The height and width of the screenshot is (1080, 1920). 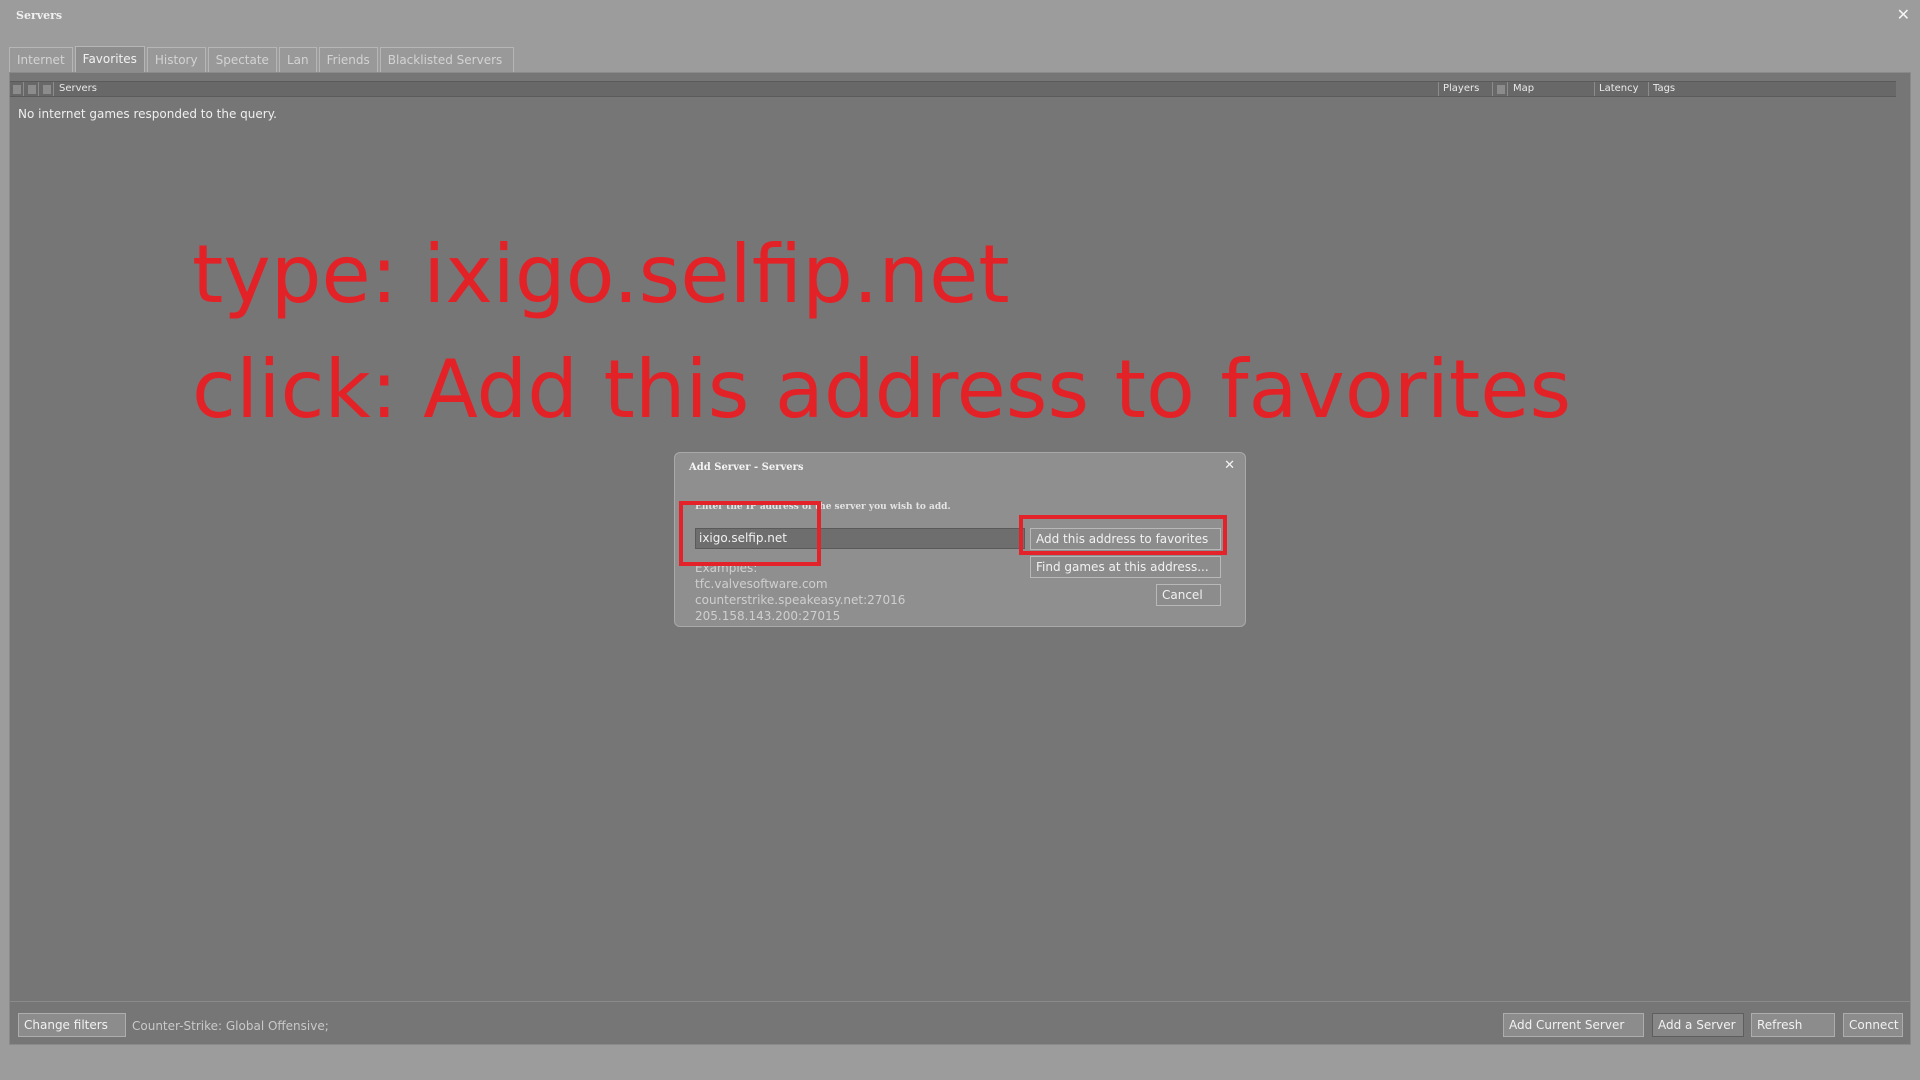 What do you see at coordinates (1501, 89) in the screenshot?
I see `bots-column-icon` at bounding box center [1501, 89].